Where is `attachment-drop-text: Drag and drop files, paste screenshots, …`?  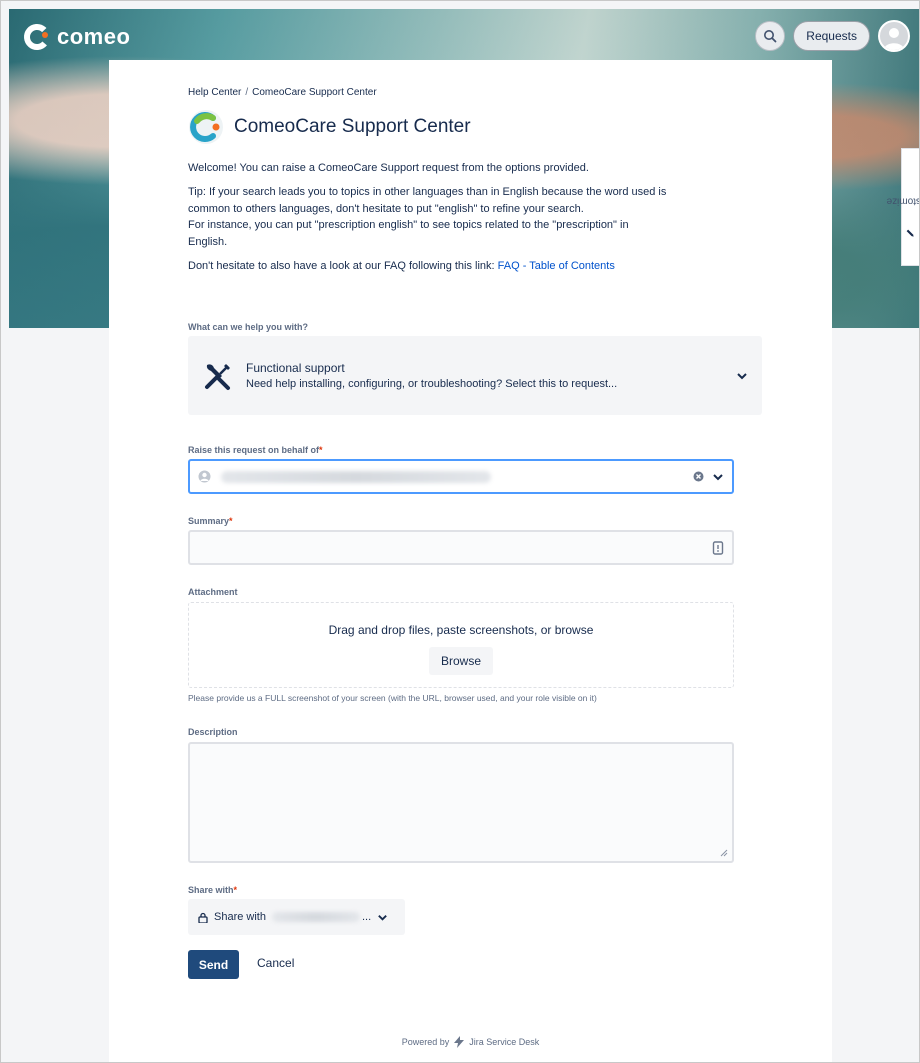
attachment-drop-text: Drag and drop files, paste screenshots, … is located at coordinates (461, 630).